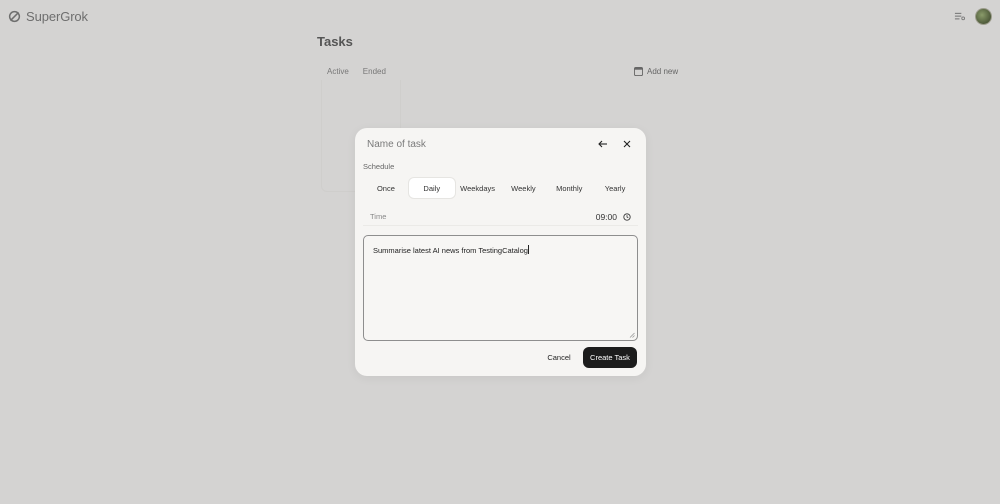 The height and width of the screenshot is (504, 1000). What do you see at coordinates (610, 357) in the screenshot?
I see `create-task-button: Create Task` at bounding box center [610, 357].